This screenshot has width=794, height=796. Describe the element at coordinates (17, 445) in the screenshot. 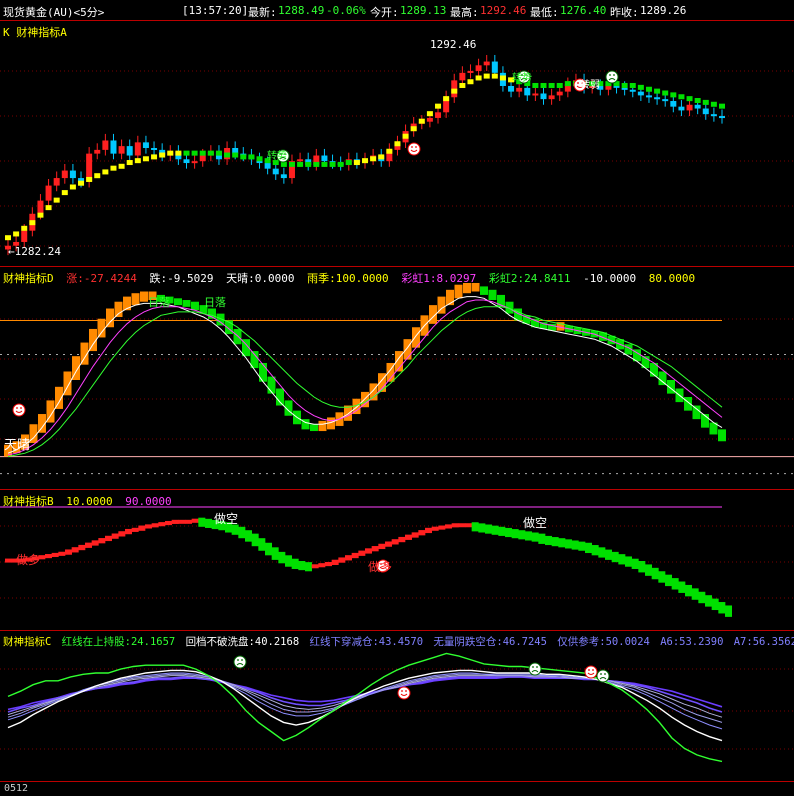

I see `sunny-label: 天晴` at that location.